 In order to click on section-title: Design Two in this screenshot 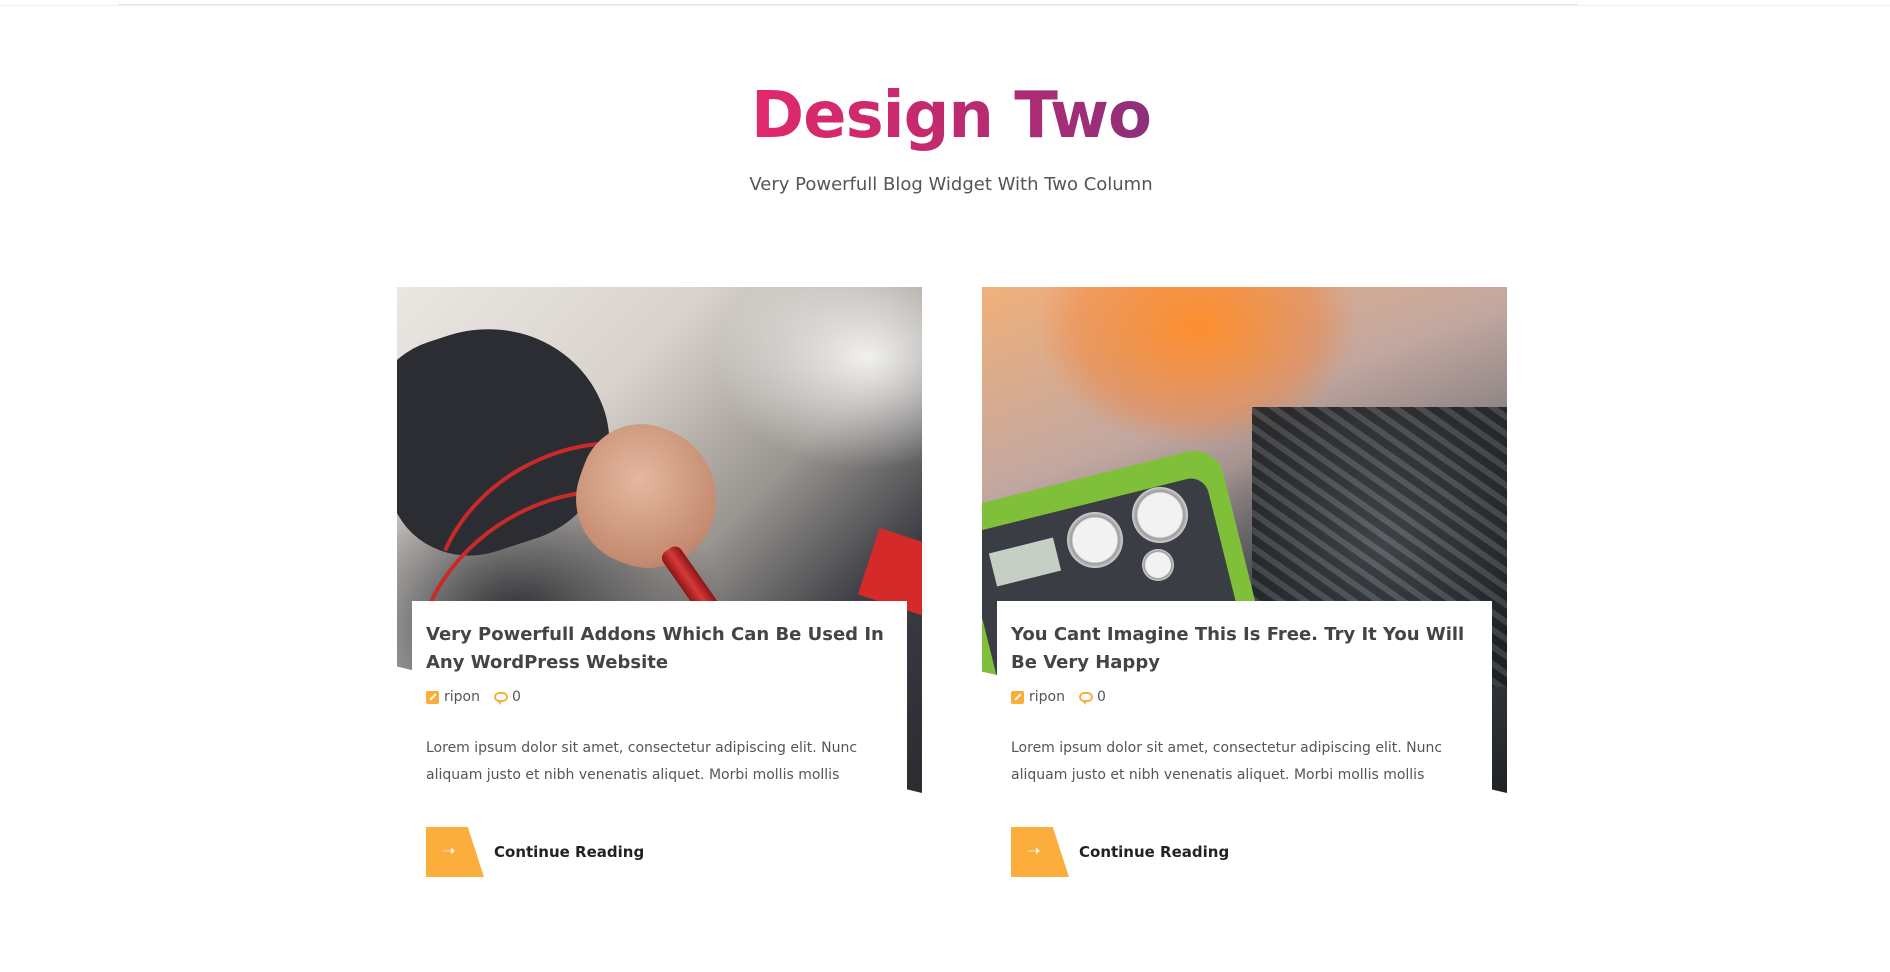, I will do `click(951, 116)`.